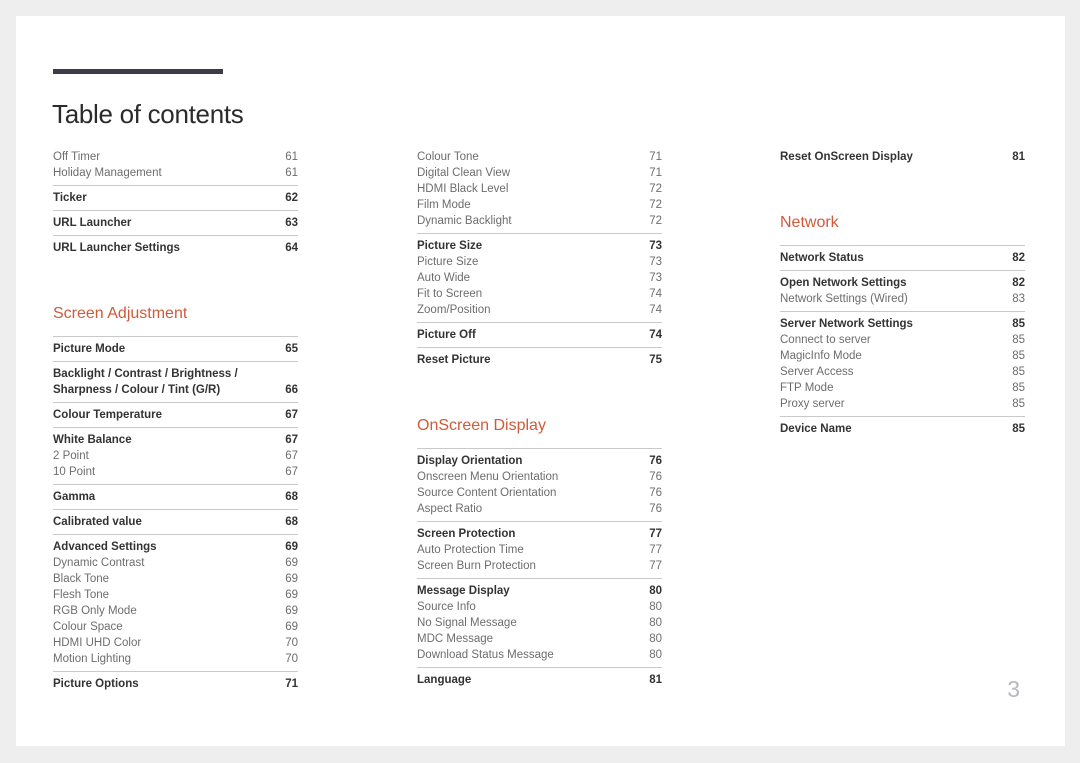 This screenshot has height=763, width=1080. What do you see at coordinates (539, 360) in the screenshot?
I see `toc-entry: Reset Picture 75` at bounding box center [539, 360].